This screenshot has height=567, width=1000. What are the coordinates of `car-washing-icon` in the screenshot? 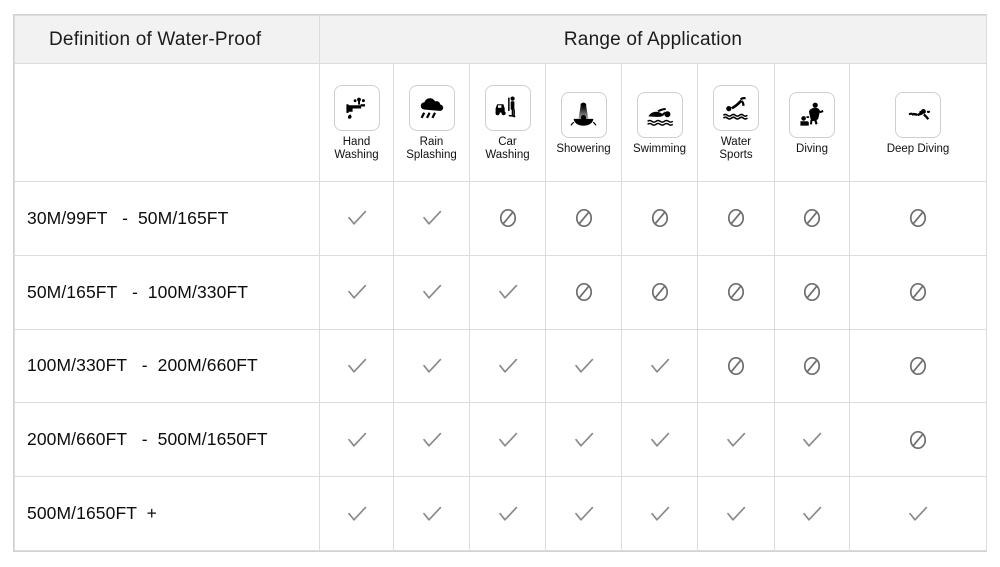 It's located at (507, 108).